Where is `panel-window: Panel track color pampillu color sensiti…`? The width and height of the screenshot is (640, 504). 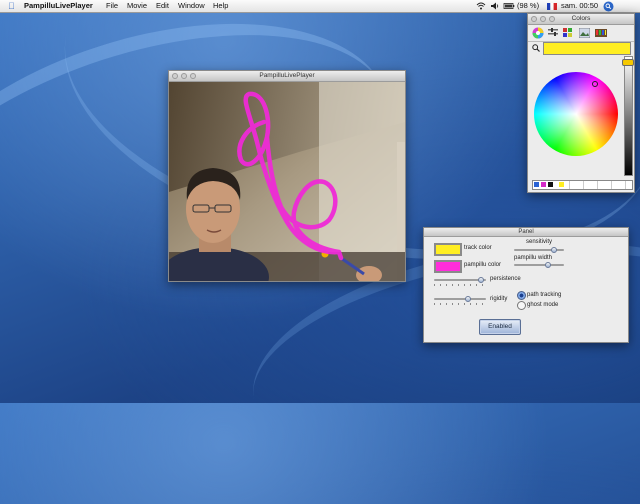
panel-window: Panel track color pampillu color sensiti… is located at coordinates (526, 285).